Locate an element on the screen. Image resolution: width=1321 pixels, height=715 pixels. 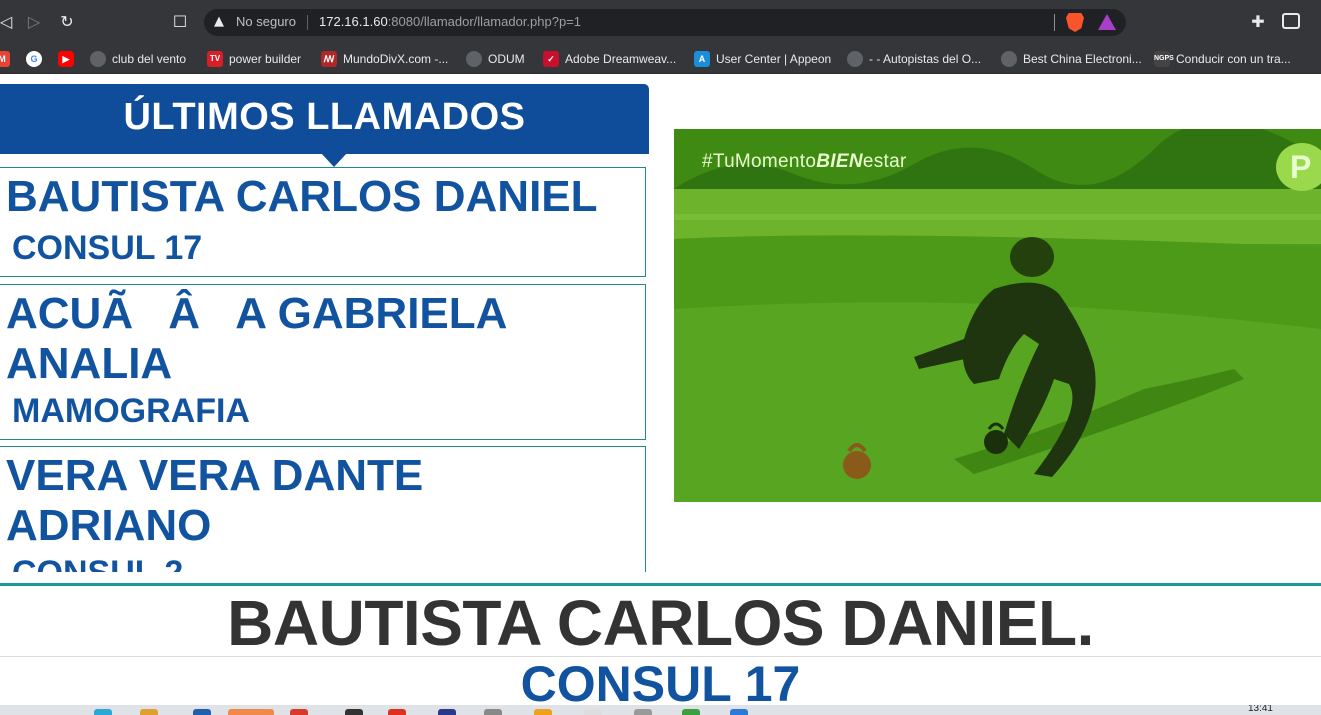
warning-icon: ▲ is located at coordinates (219, 21).